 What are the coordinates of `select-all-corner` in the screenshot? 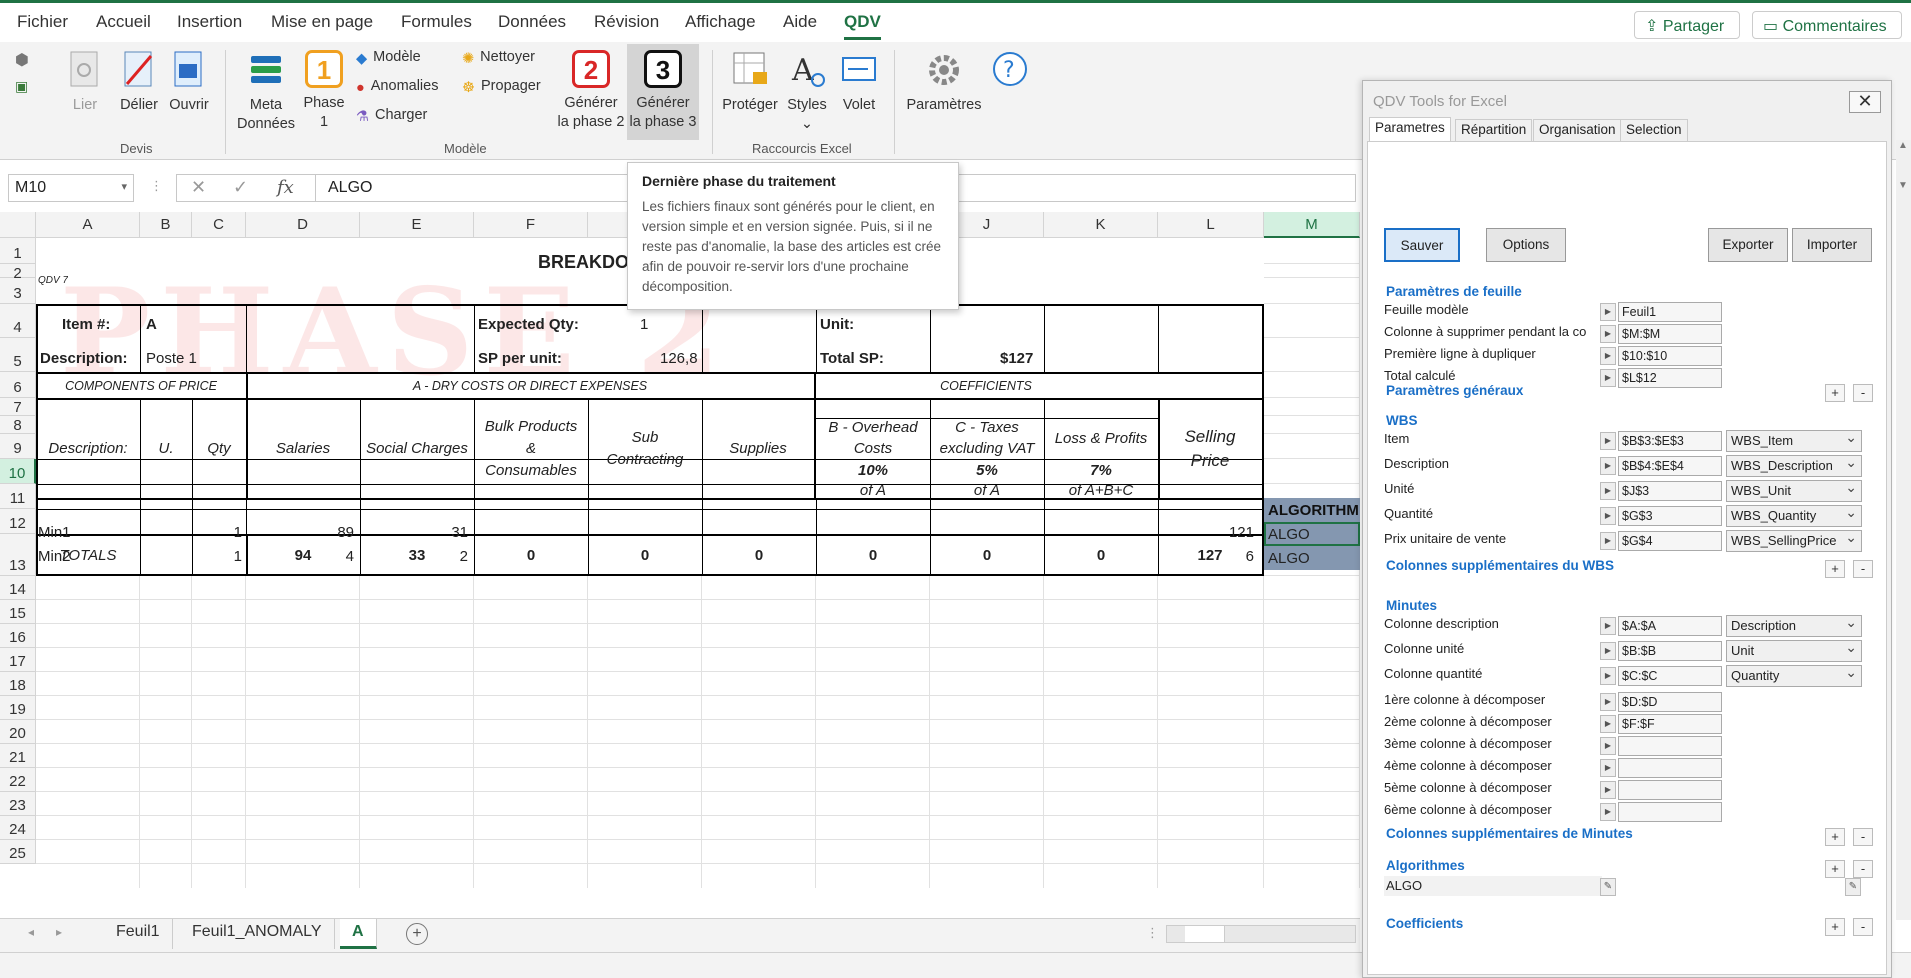 It's located at (18, 225).